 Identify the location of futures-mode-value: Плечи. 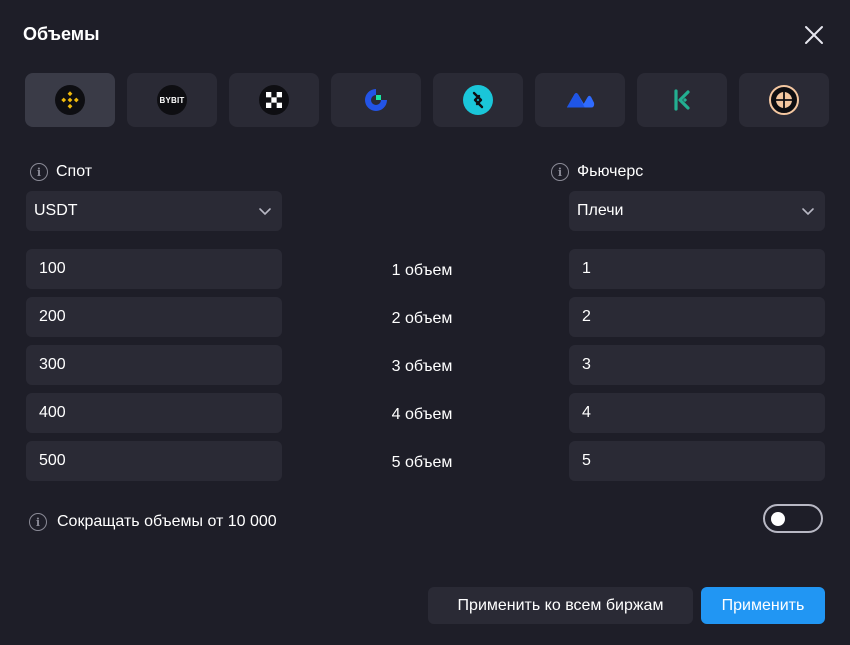
(600, 210).